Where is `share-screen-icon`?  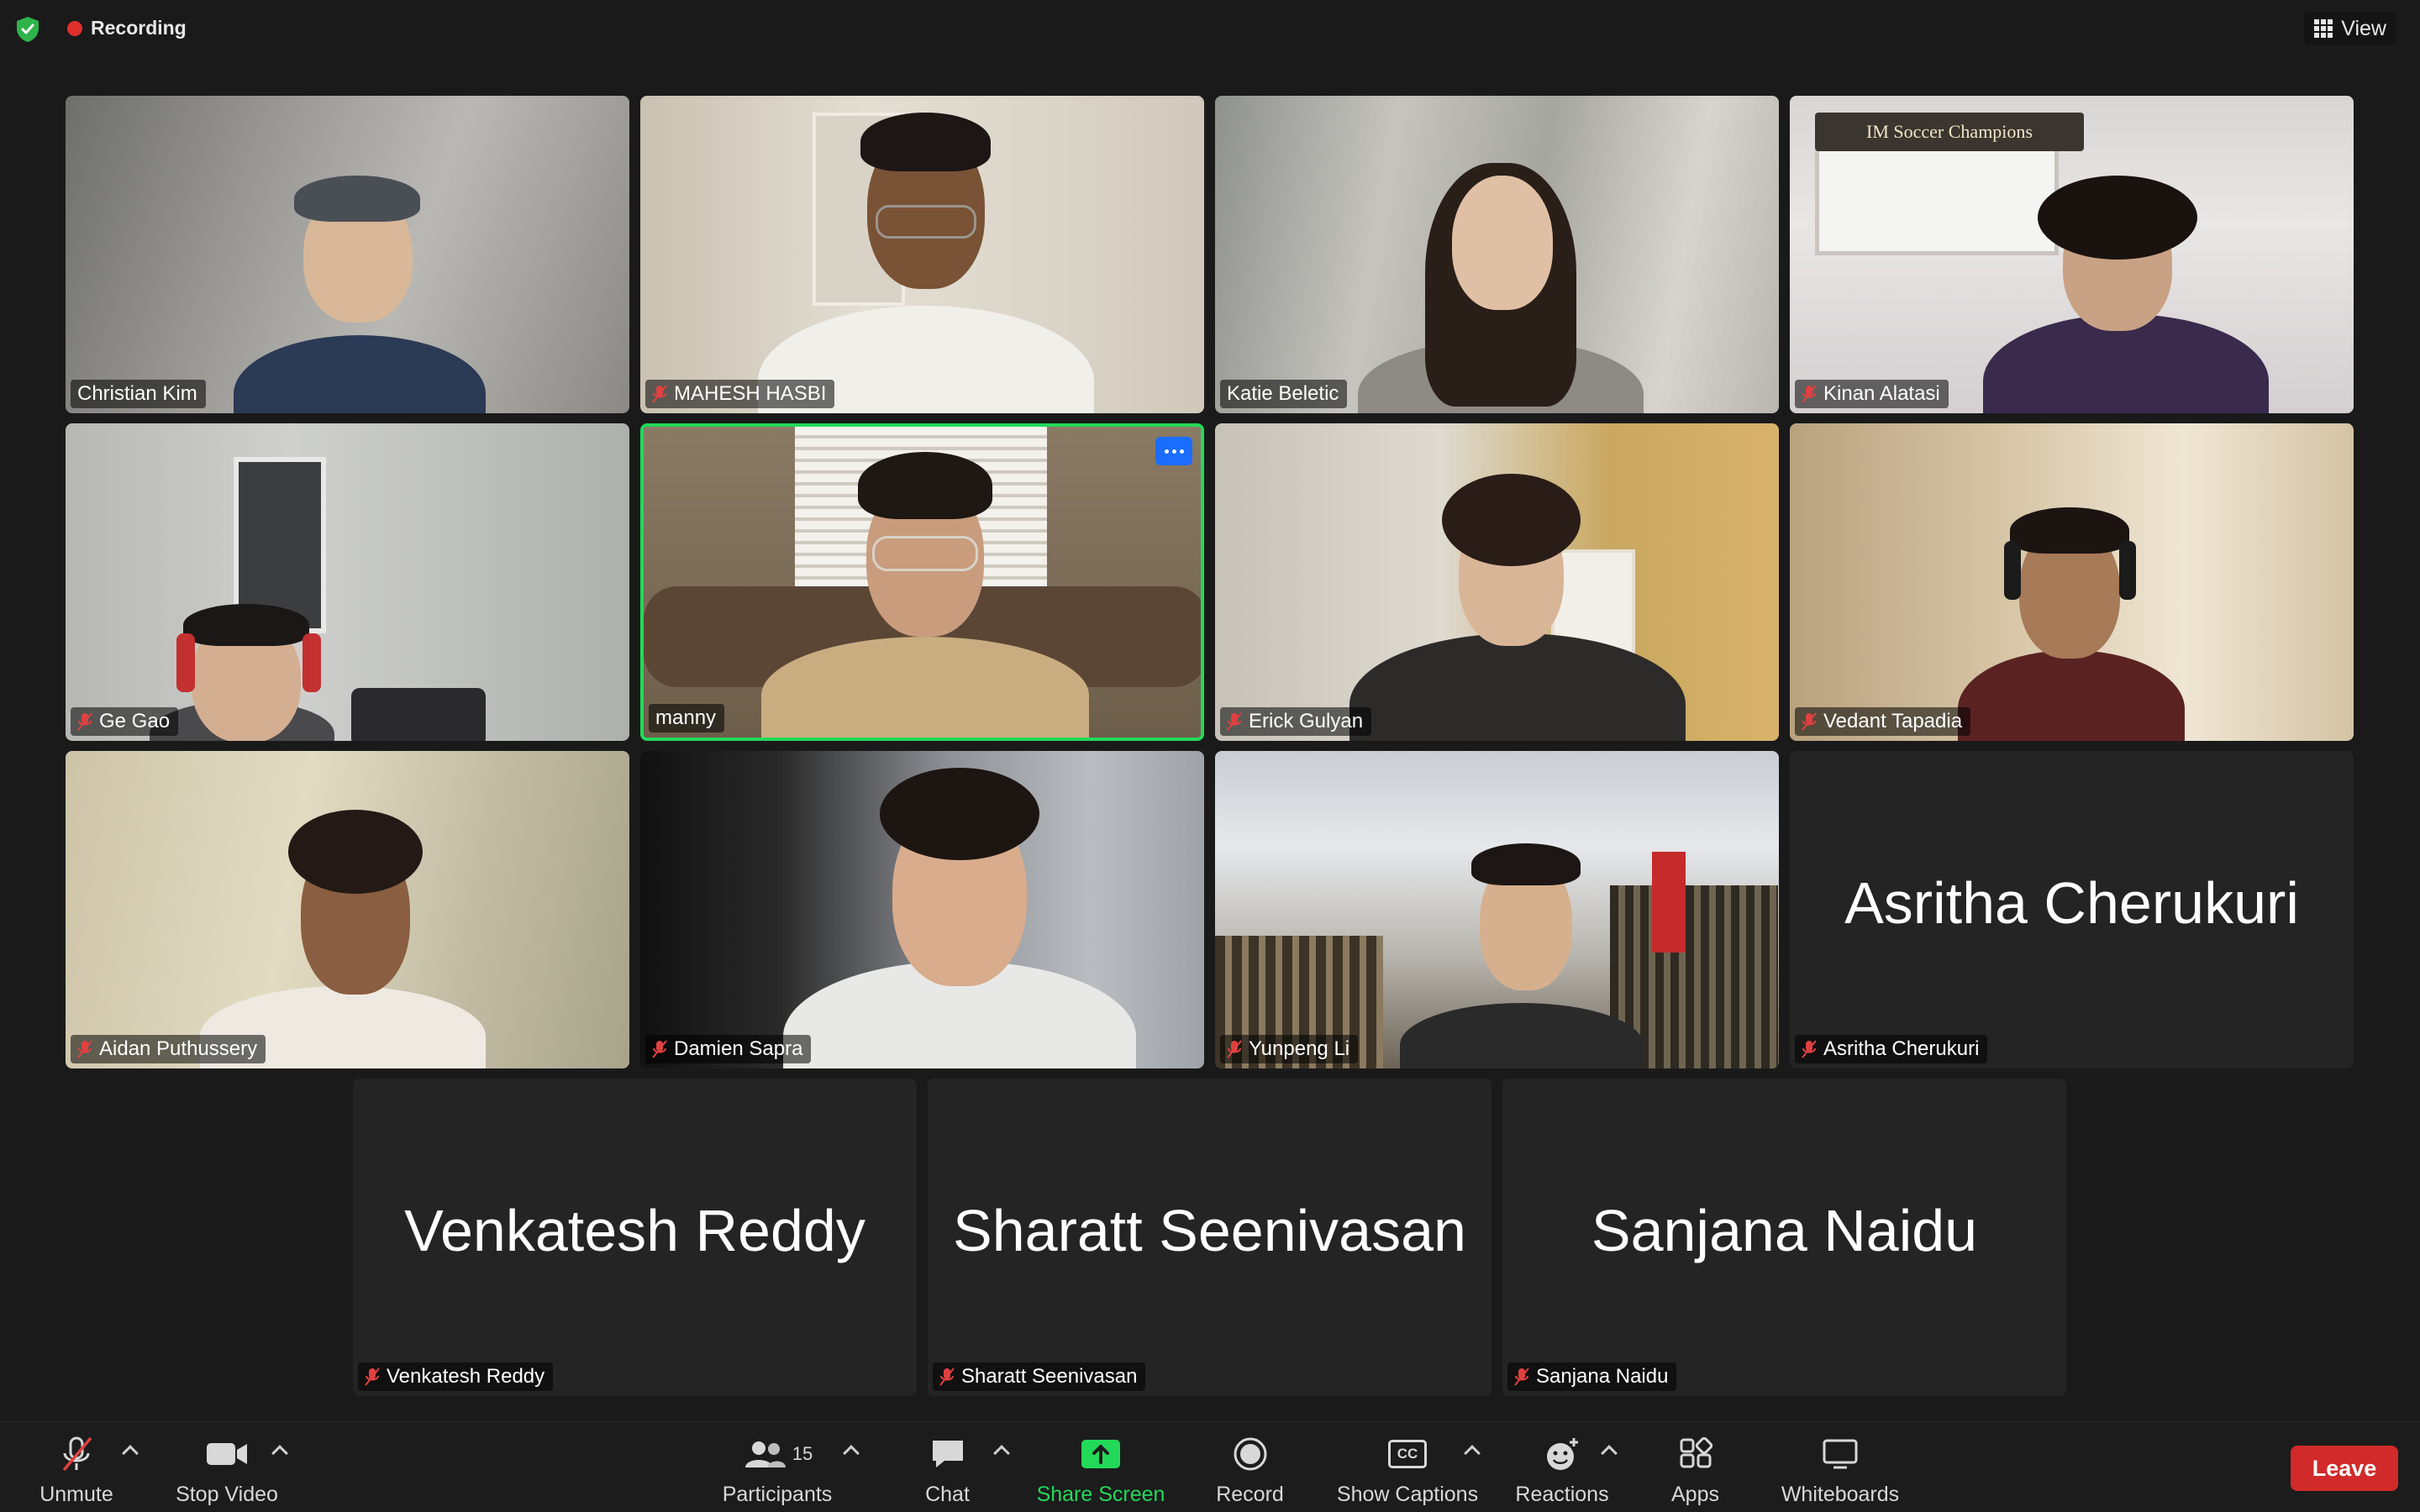
share-screen-icon is located at coordinates (1101, 1454).